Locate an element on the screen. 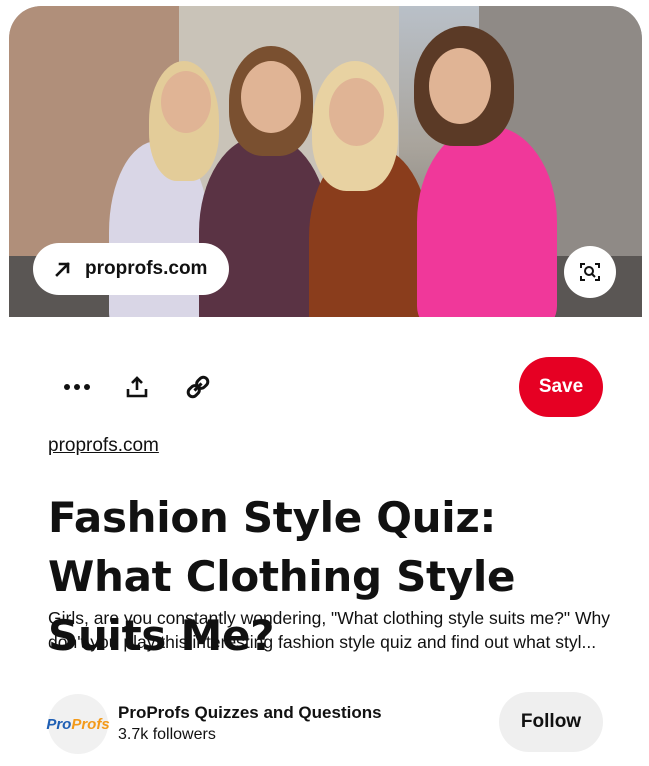 This screenshot has height=766, width=649. author-avatar: ProProfs is located at coordinates (78, 724).